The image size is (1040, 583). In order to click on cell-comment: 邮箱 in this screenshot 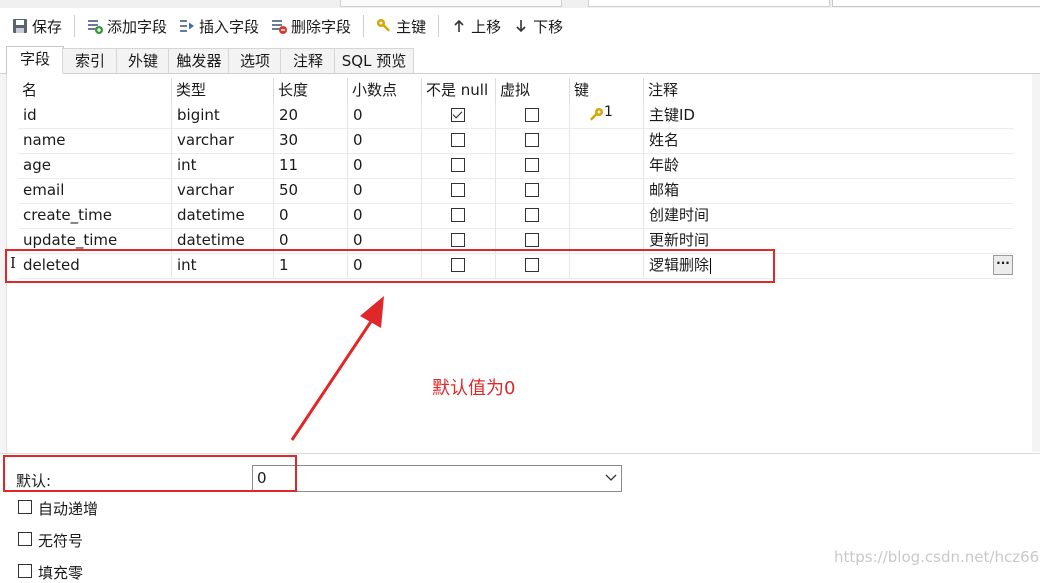, I will do `click(829, 190)`.